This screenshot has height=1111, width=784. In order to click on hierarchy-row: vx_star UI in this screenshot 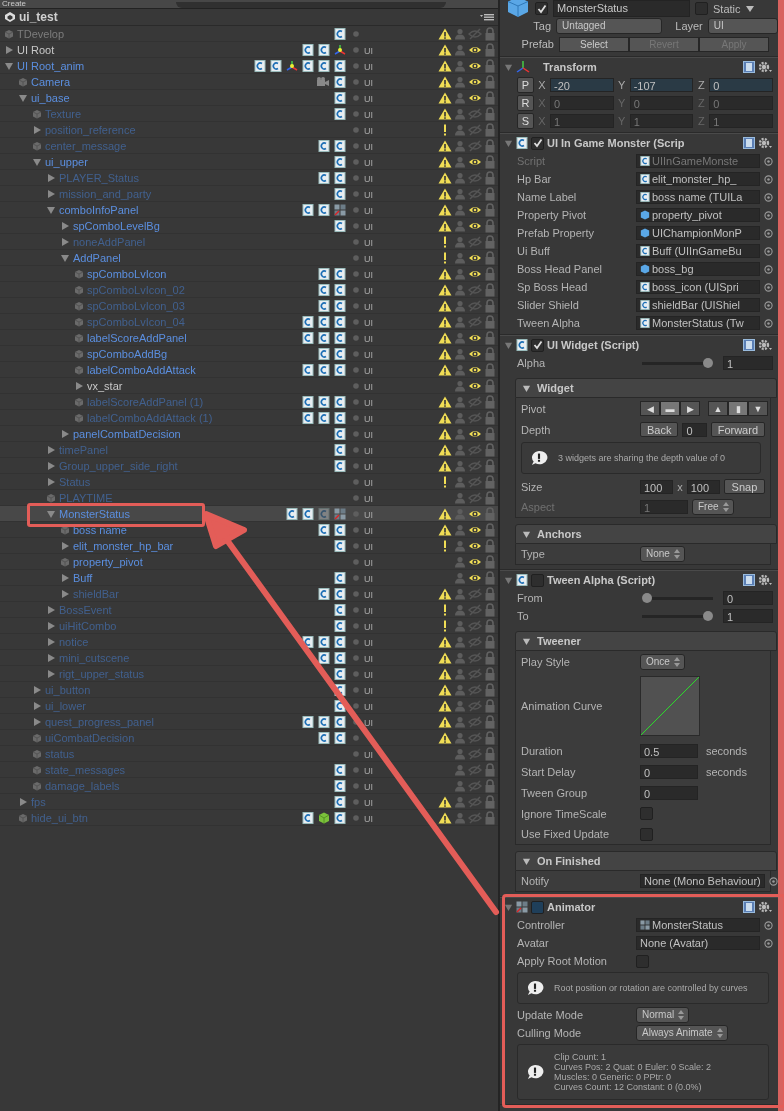, I will do `click(249, 386)`.